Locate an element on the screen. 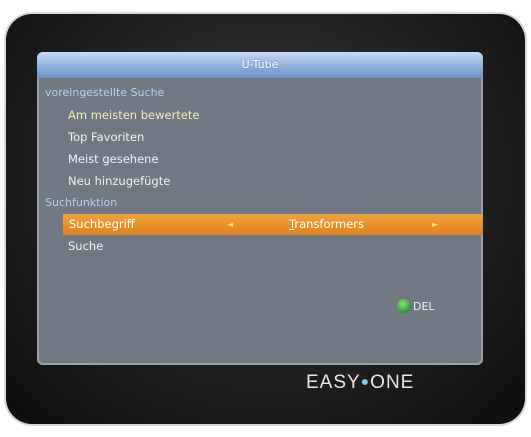 This screenshot has height=437, width=531. search-term-value: Transformers is located at coordinates (326, 224).